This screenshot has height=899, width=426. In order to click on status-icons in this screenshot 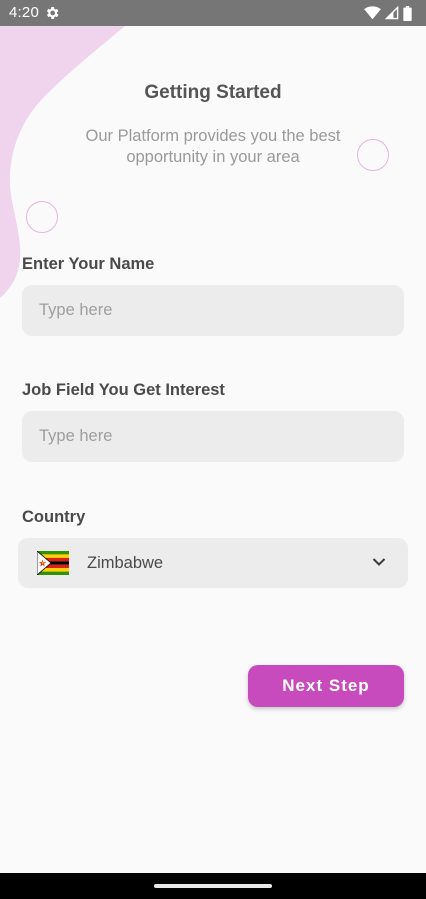, I will do `click(388, 13)`.